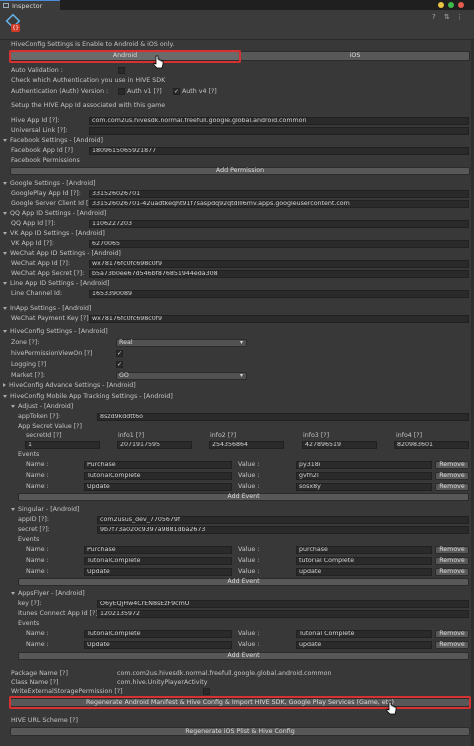 The width and height of the screenshot is (474, 746). I want to click on appsflyer-event-name-input: TutorialComplete, so click(158, 634).